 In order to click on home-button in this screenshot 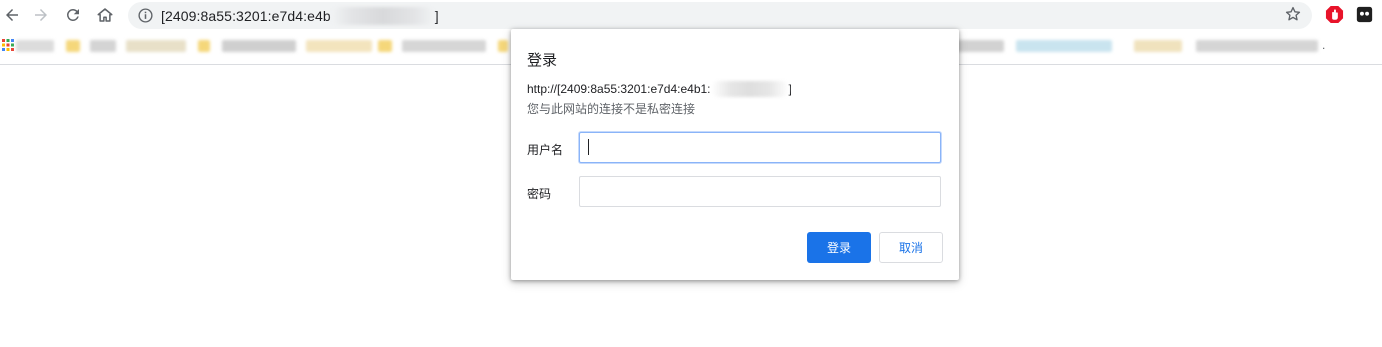, I will do `click(105, 15)`.